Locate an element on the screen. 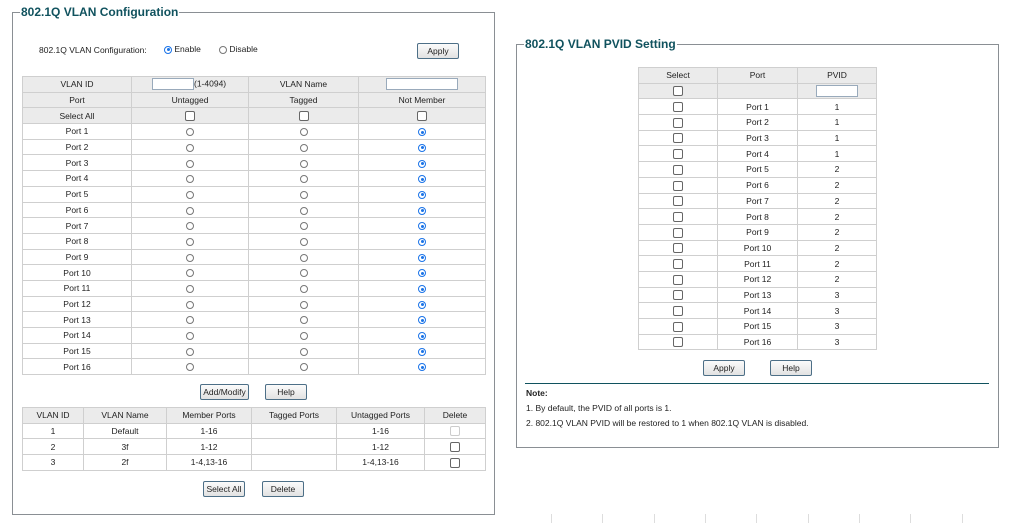  enable-radio: Enable is located at coordinates (182, 49).